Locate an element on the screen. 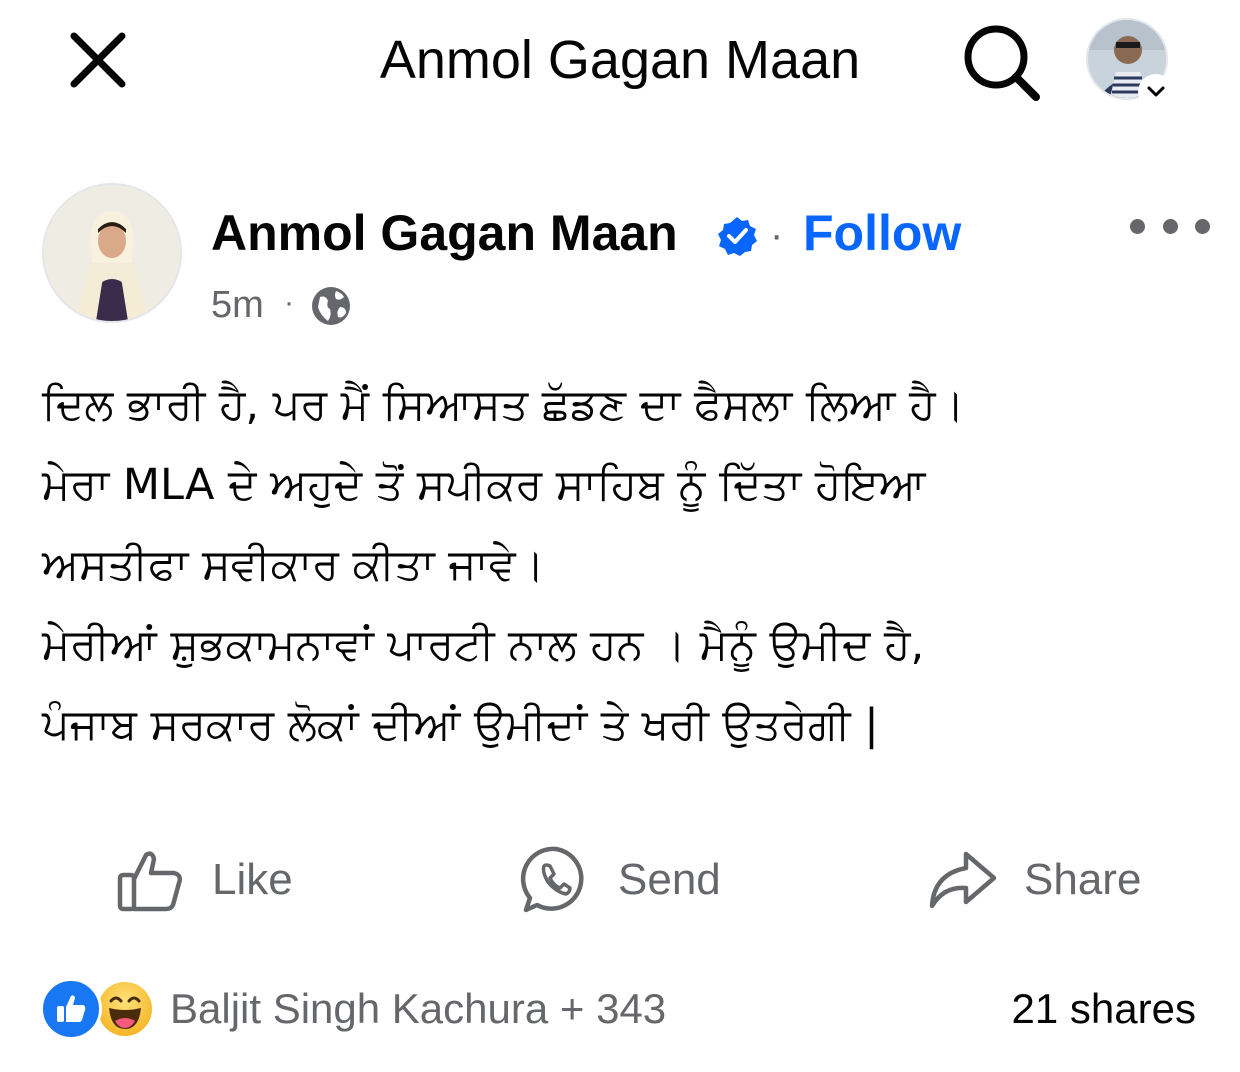 The image size is (1240, 1072). more-options-button is located at coordinates (1170, 226).